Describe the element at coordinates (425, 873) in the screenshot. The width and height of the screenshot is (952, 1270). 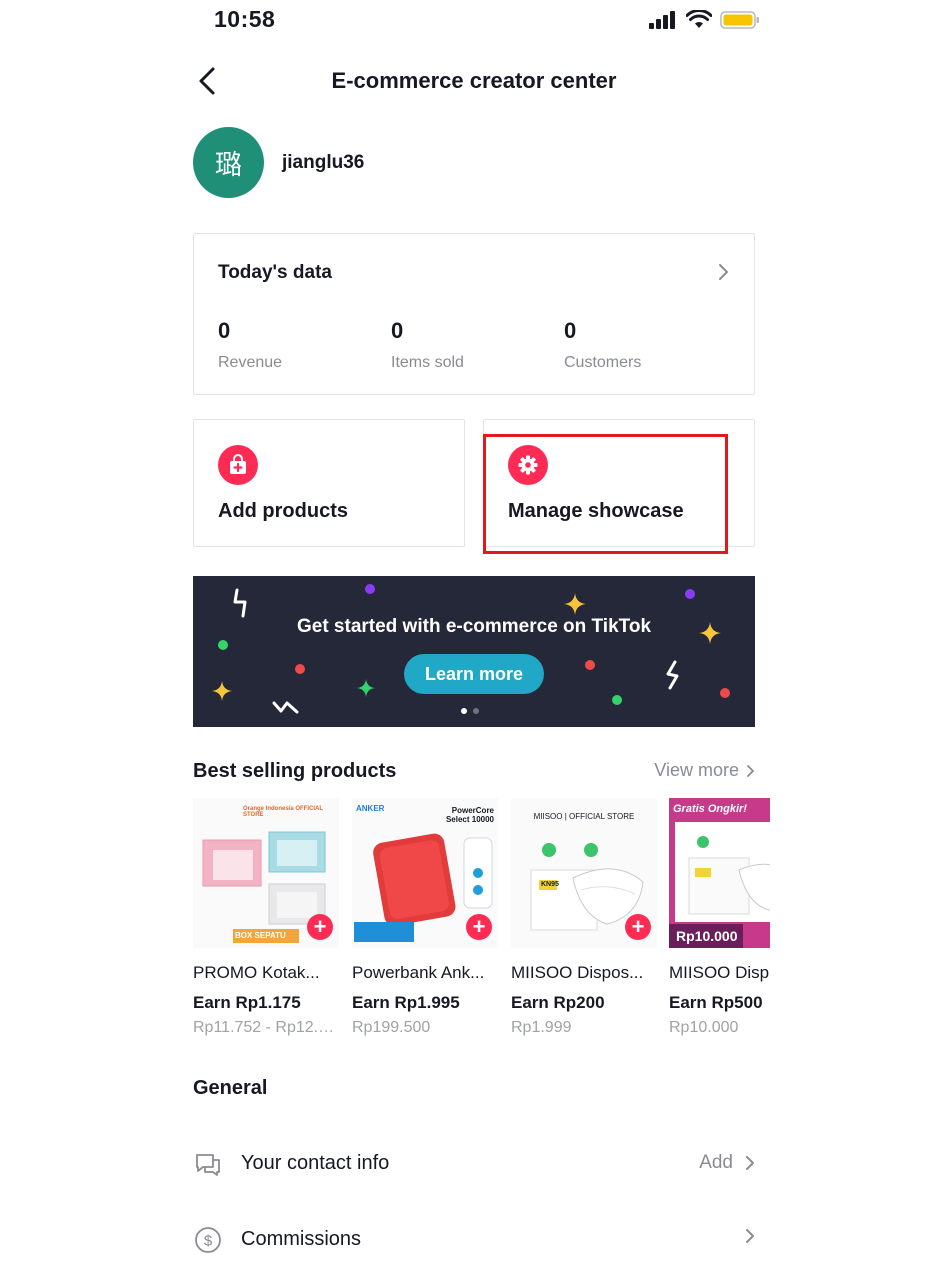
I see `product-image: ANKER PowerCore Select 10000 +` at that location.